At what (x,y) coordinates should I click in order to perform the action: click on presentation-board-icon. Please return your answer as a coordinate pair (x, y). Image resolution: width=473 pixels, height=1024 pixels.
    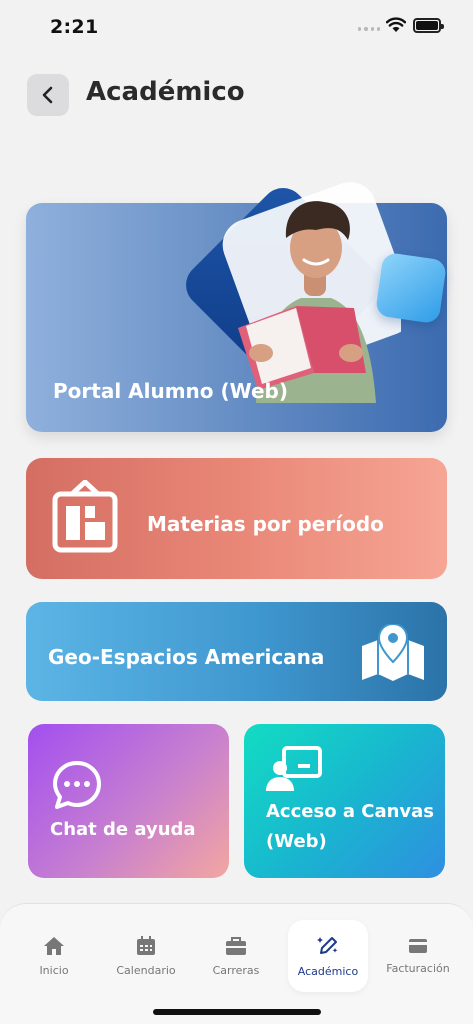
    Looking at the image, I should click on (294, 768).